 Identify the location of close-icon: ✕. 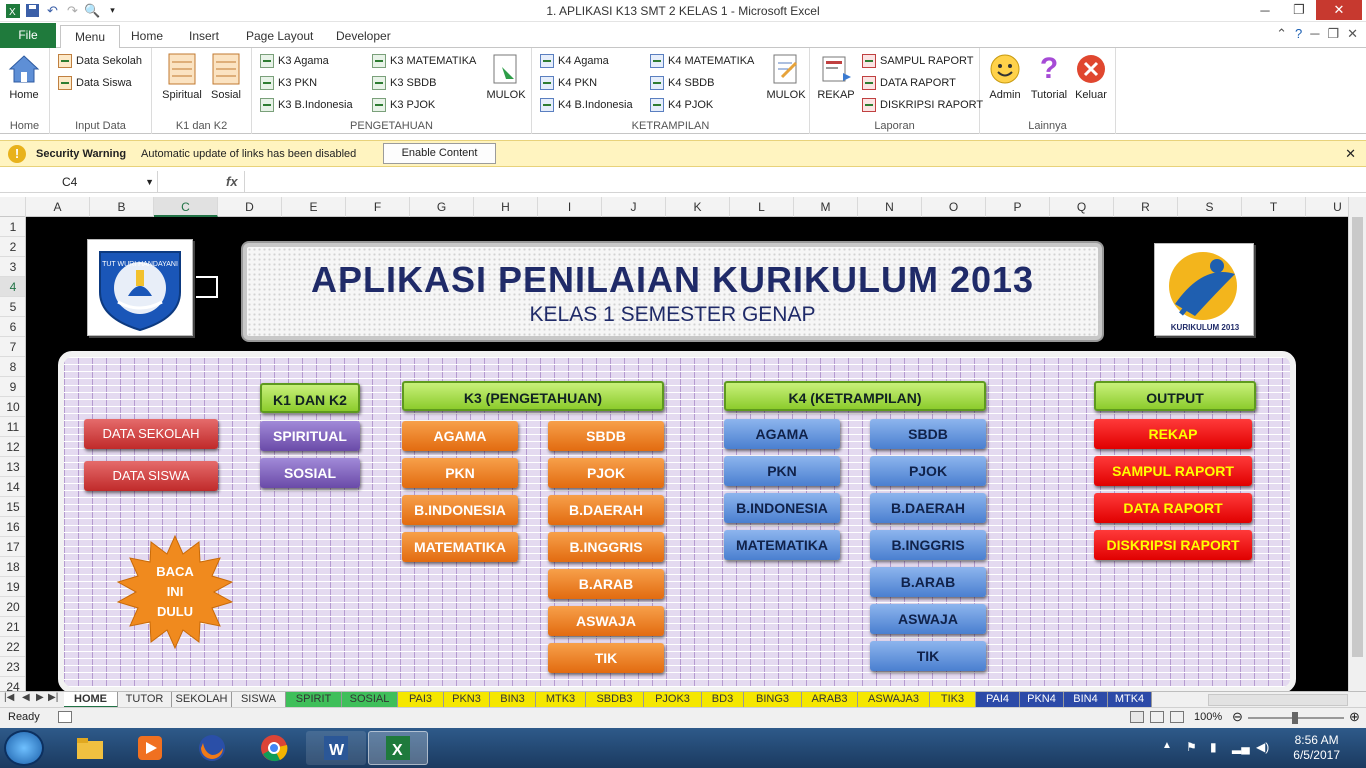
(1350, 154).